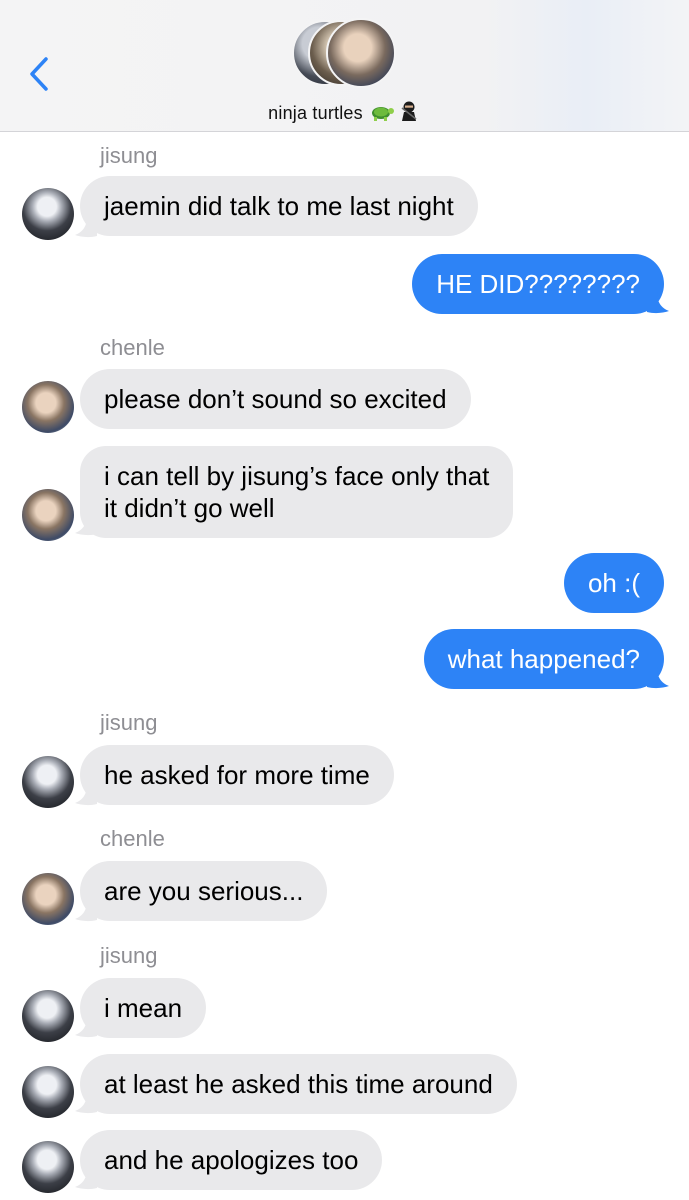 The image size is (689, 1200). What do you see at coordinates (315, 113) in the screenshot?
I see `group-name-text: ninja turtles` at bounding box center [315, 113].